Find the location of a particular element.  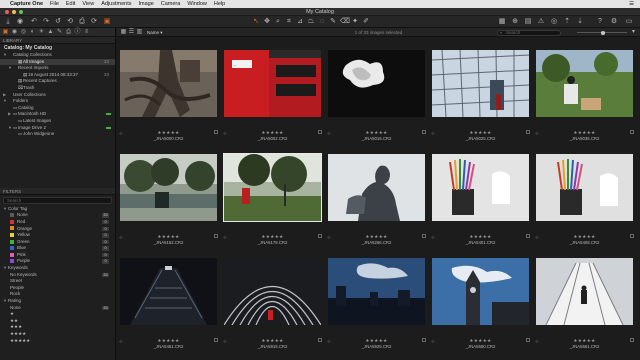

filter-search-input: Search is located at coordinates (57, 200).